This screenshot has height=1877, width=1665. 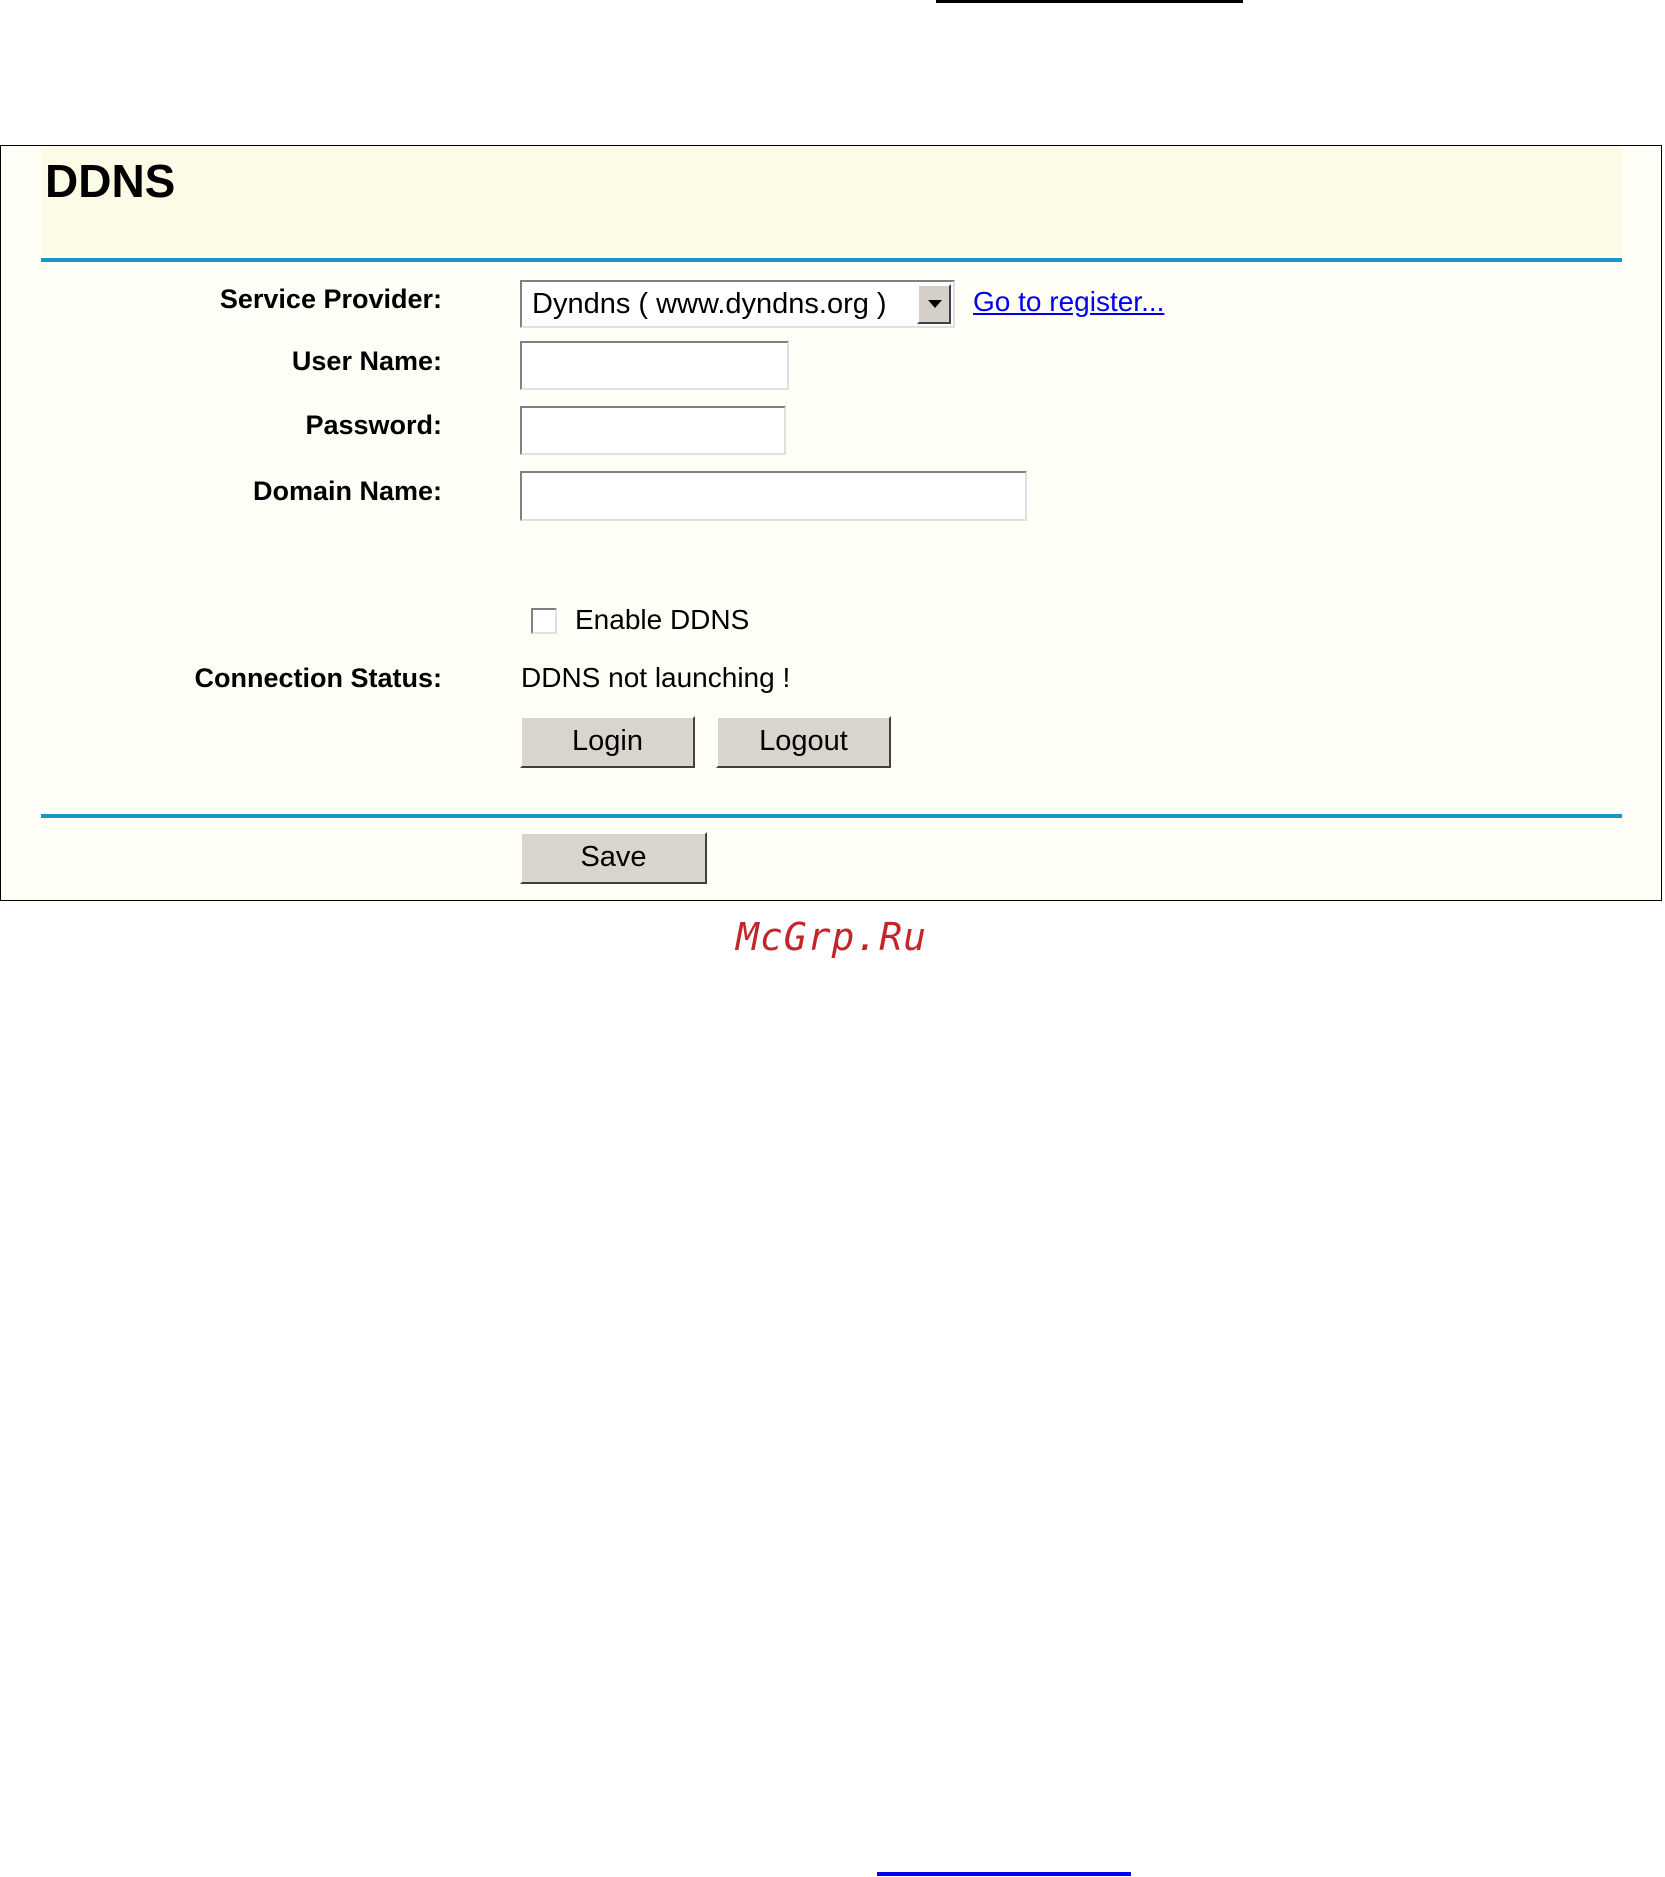 I want to click on domain-name-field, so click(x=773, y=496).